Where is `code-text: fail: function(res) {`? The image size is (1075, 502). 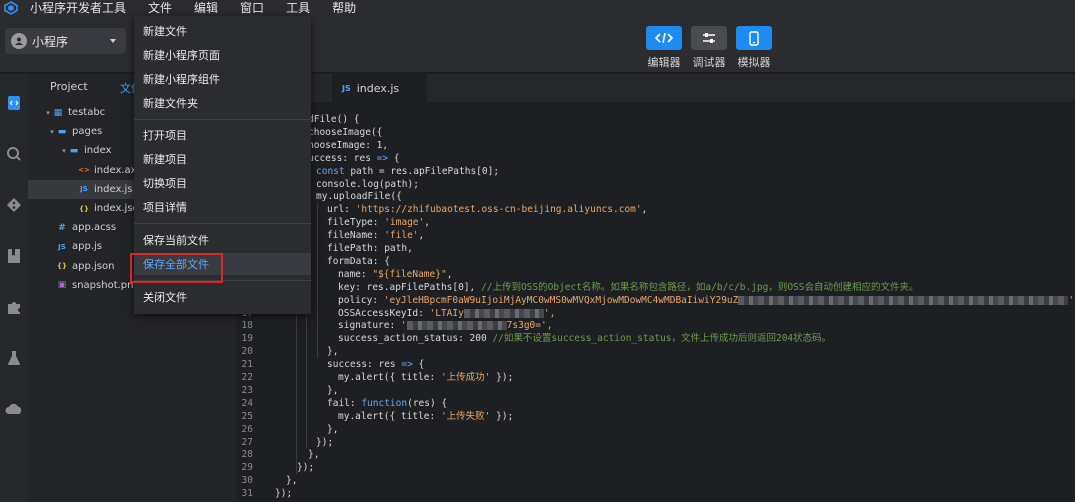
code-text: fail: function(res) { is located at coordinates (387, 403).